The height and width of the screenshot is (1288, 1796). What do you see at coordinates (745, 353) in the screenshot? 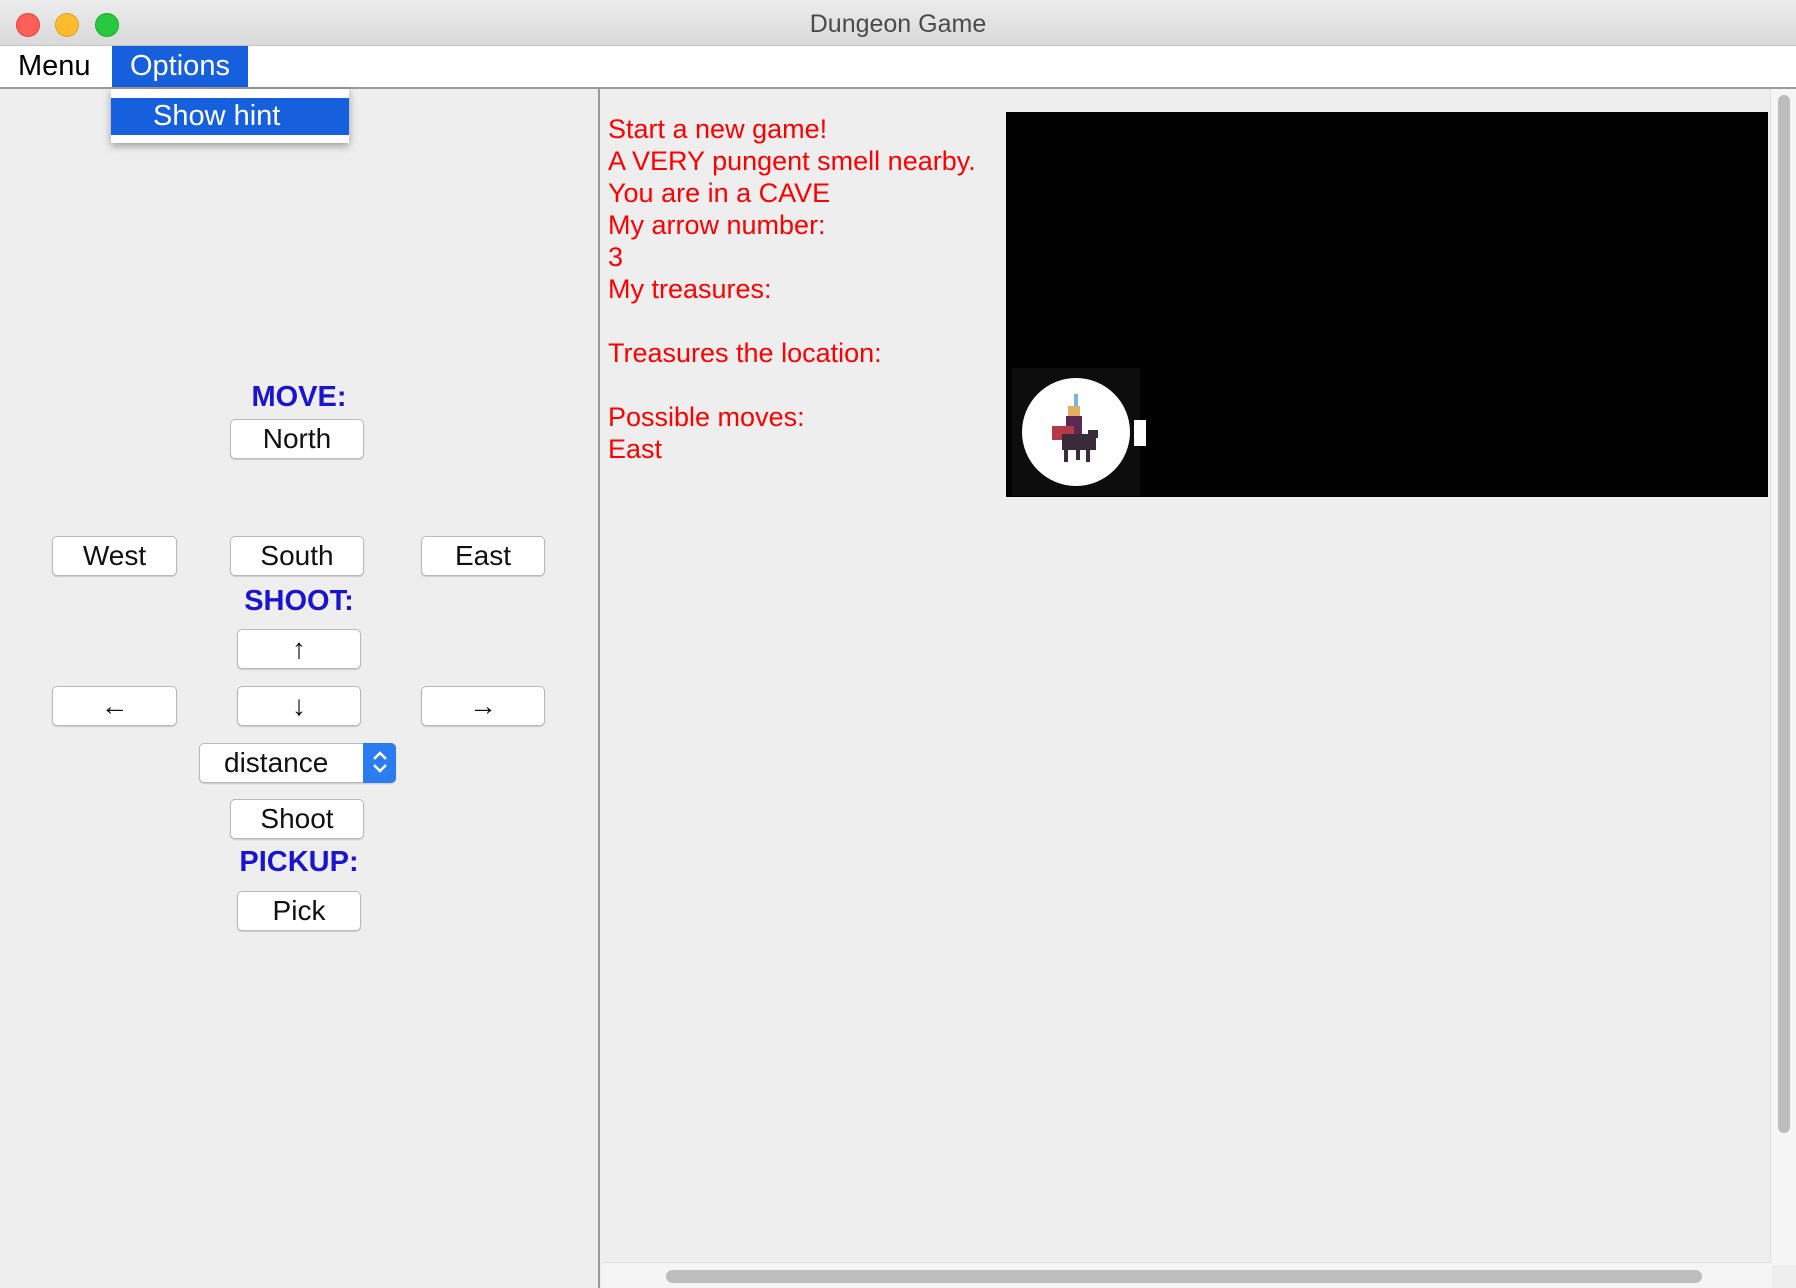
I see `status-line: Treasures the location:` at bounding box center [745, 353].